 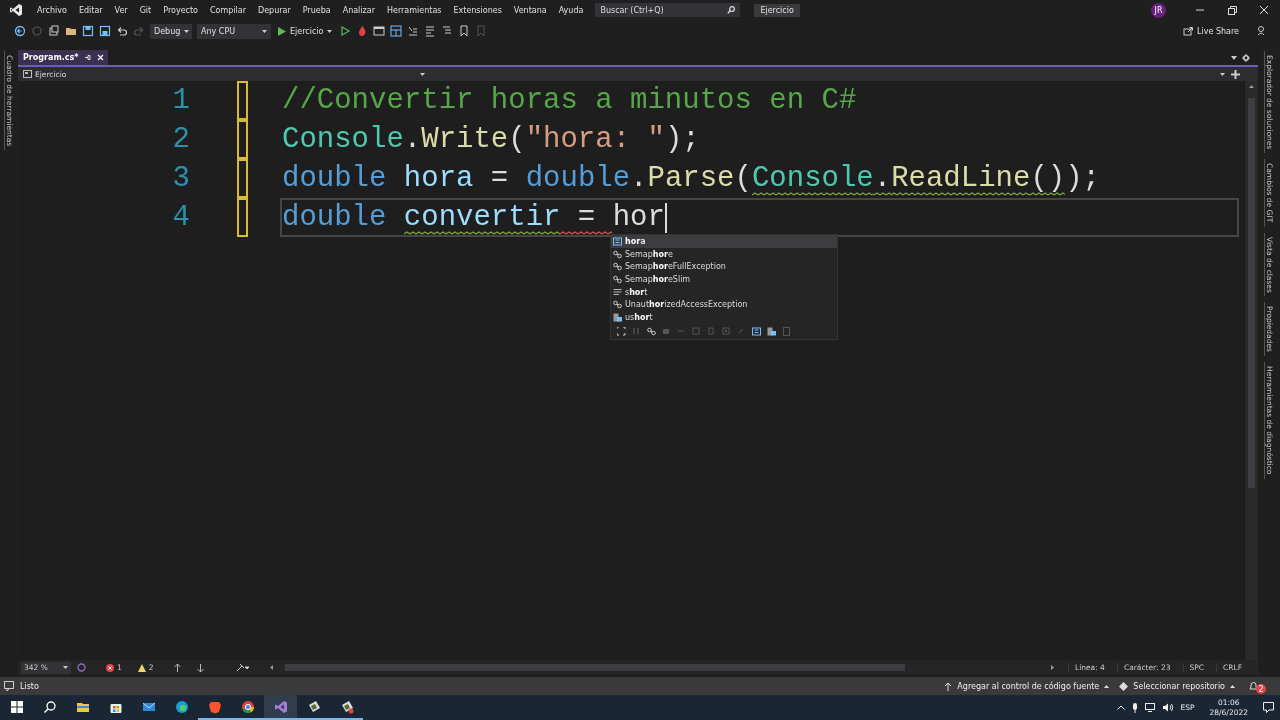 What do you see at coordinates (71, 31) in the screenshot?
I see `folder-icon` at bounding box center [71, 31].